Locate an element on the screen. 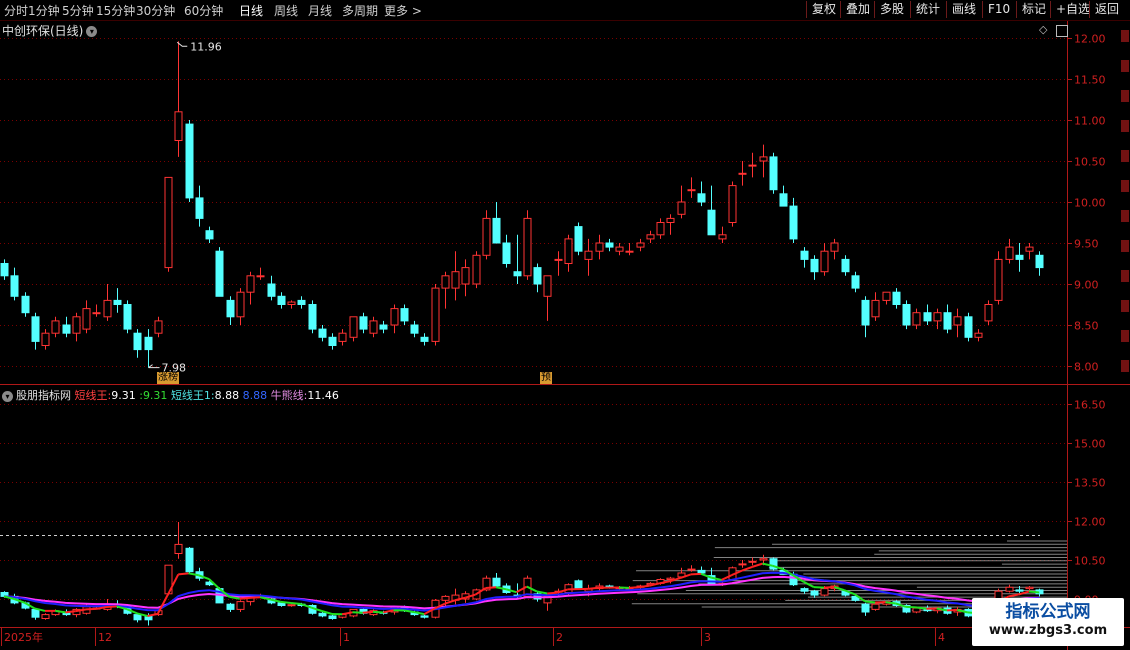 This screenshot has width=1130, height=650. pre-tag: 预 is located at coordinates (546, 378).